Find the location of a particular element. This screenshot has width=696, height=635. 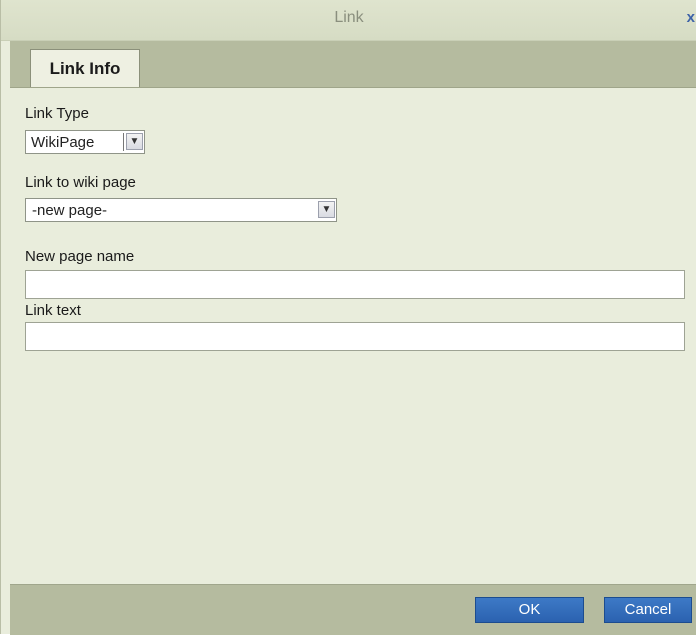

wiki-page-value: -new page- is located at coordinates (70, 210).